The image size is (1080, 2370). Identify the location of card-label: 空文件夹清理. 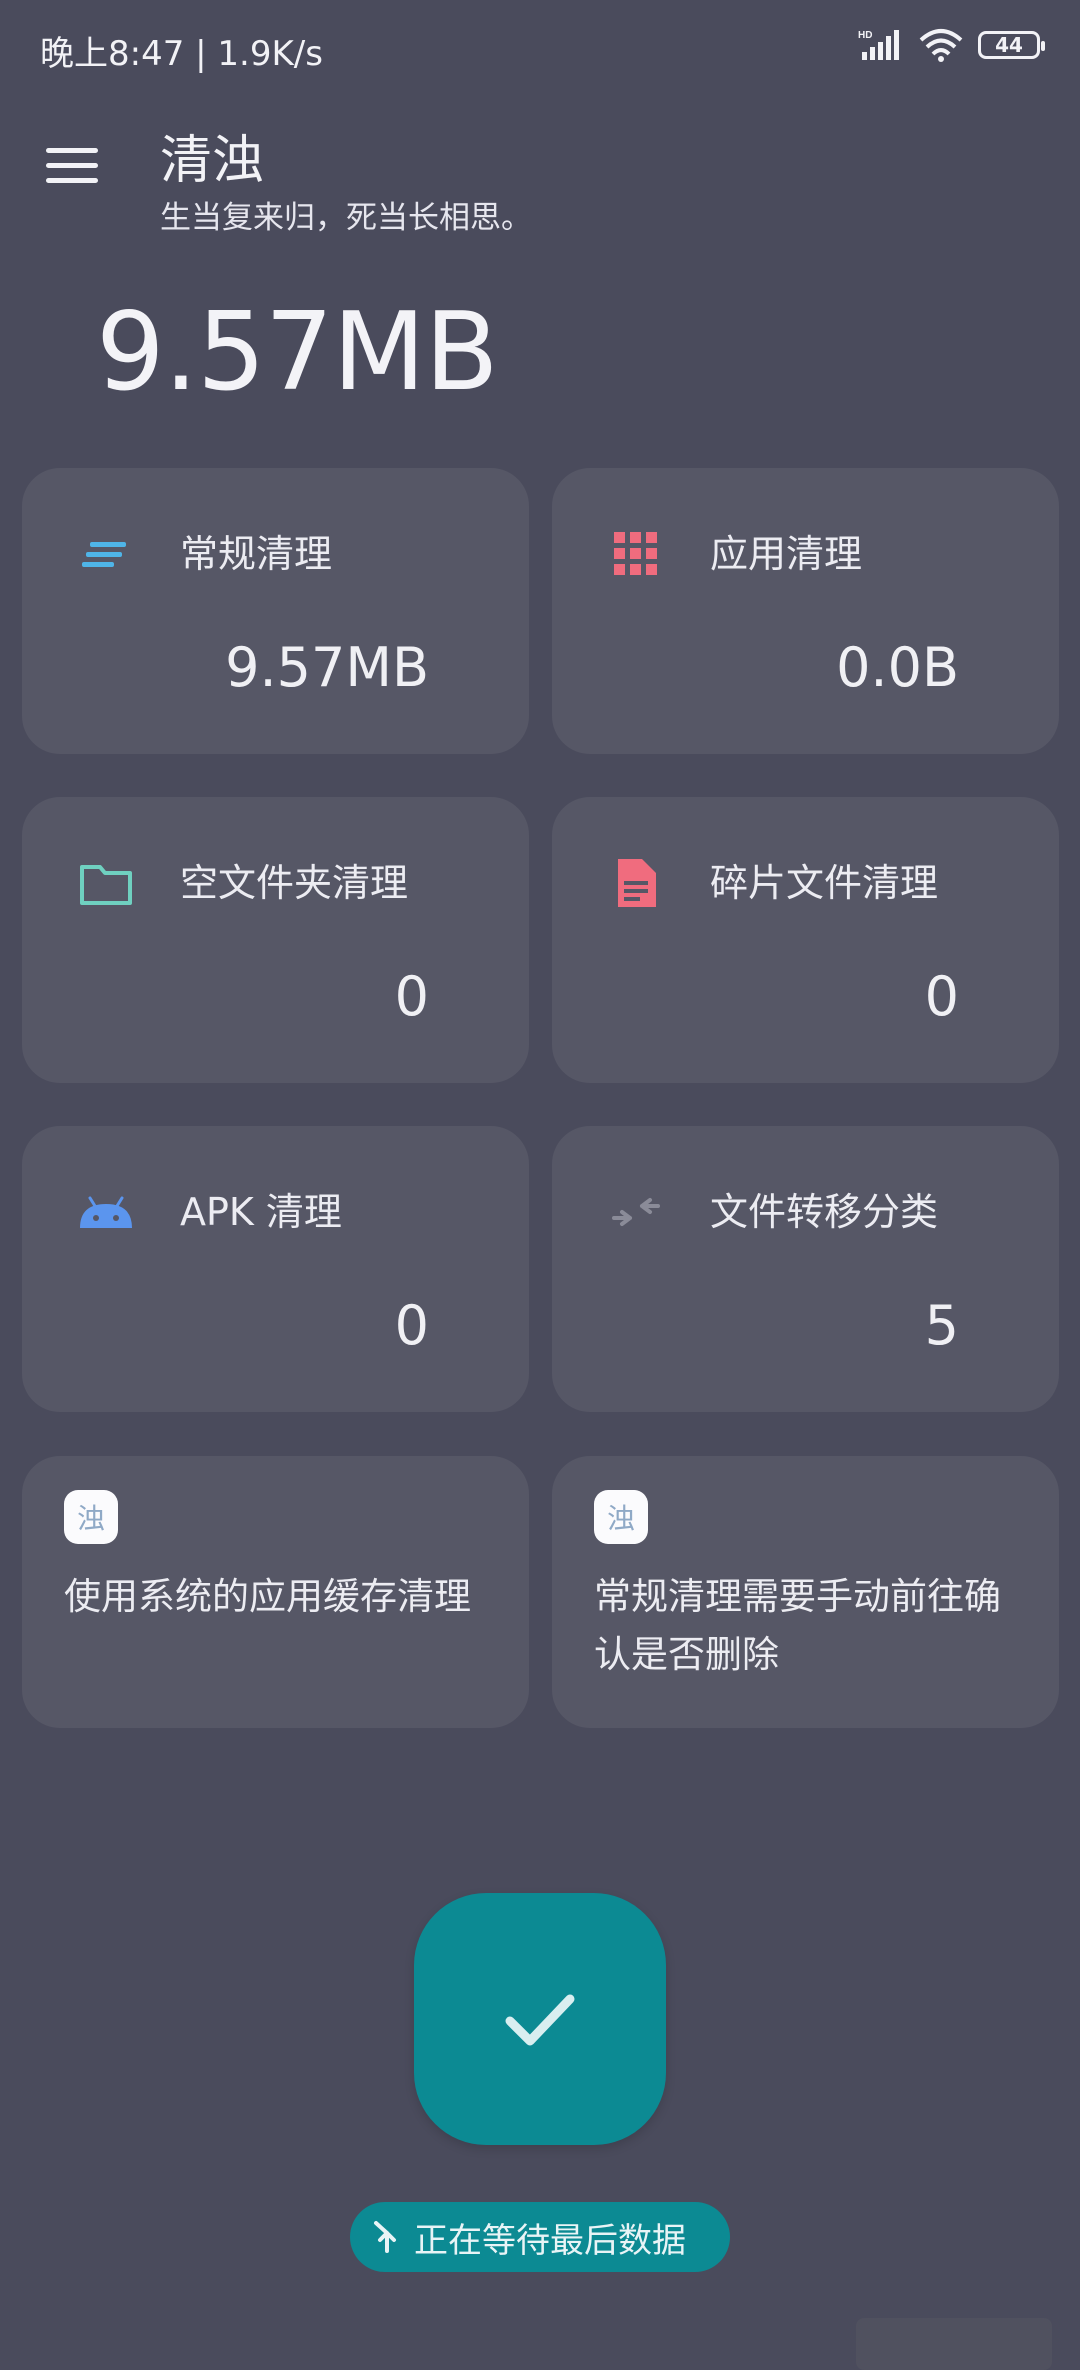
(294, 883).